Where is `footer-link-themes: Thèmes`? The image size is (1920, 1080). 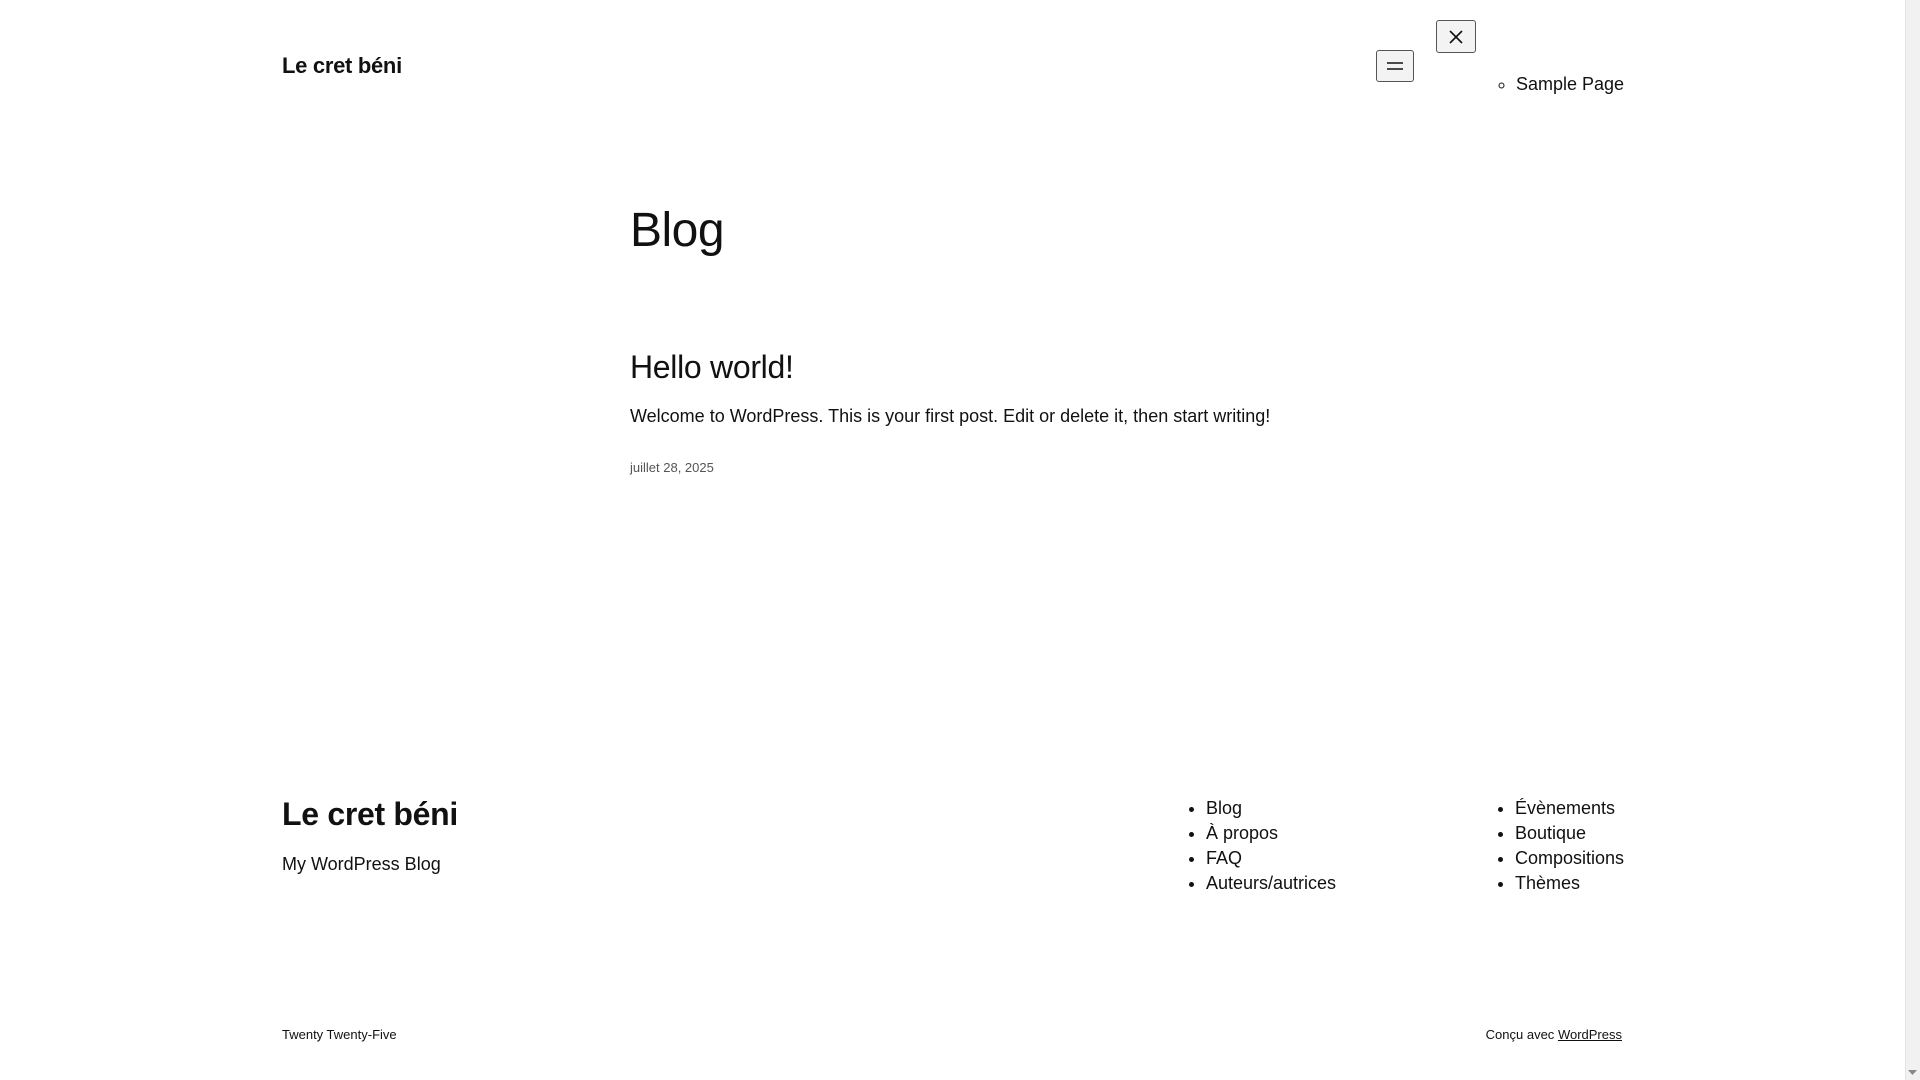
footer-link-themes: Thèmes is located at coordinates (1547, 883).